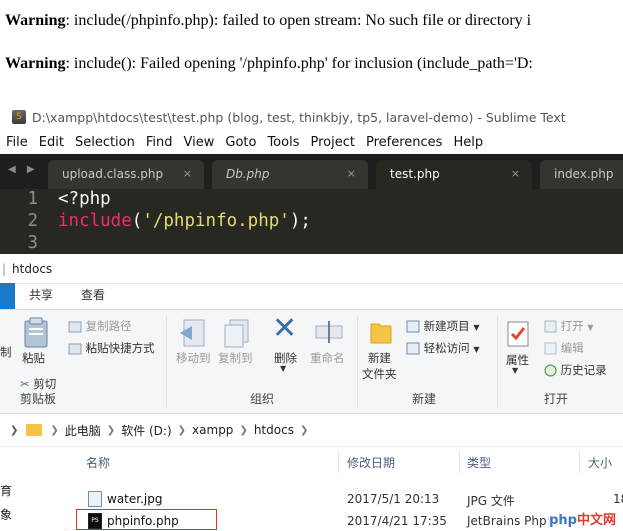 This screenshot has width=623, height=531. Describe the element at coordinates (300, 221) in the screenshot. I see `paren-close: );` at that location.